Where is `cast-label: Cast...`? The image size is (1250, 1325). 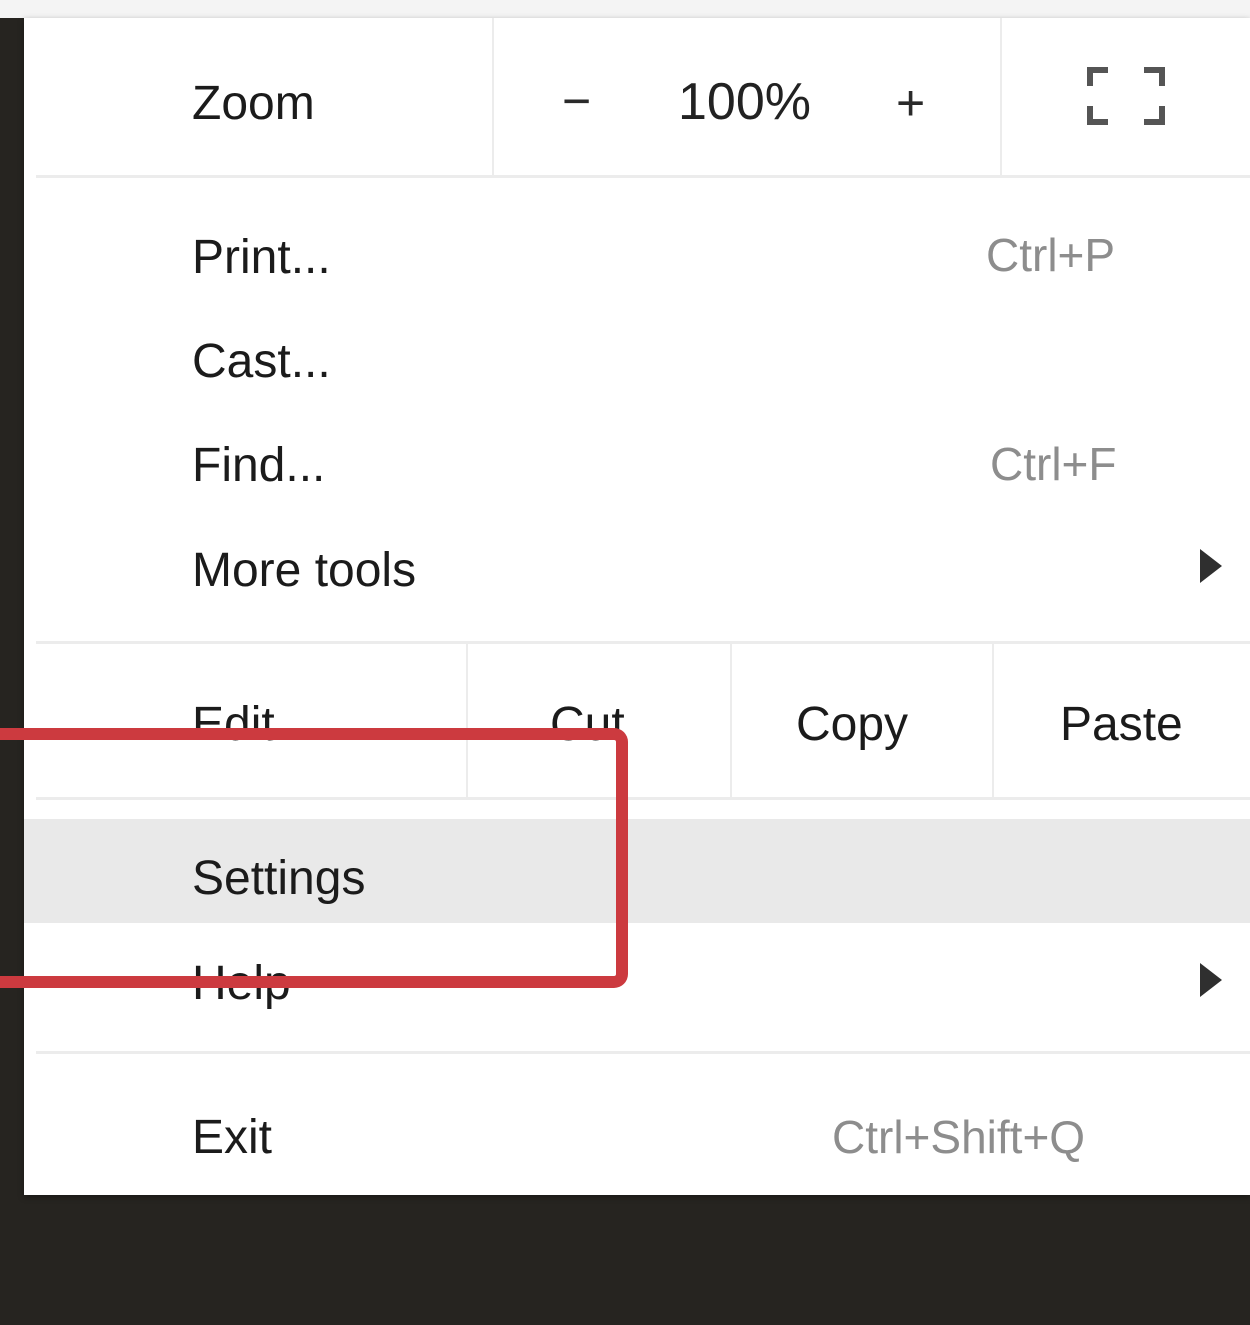 cast-label: Cast... is located at coordinates (261, 361).